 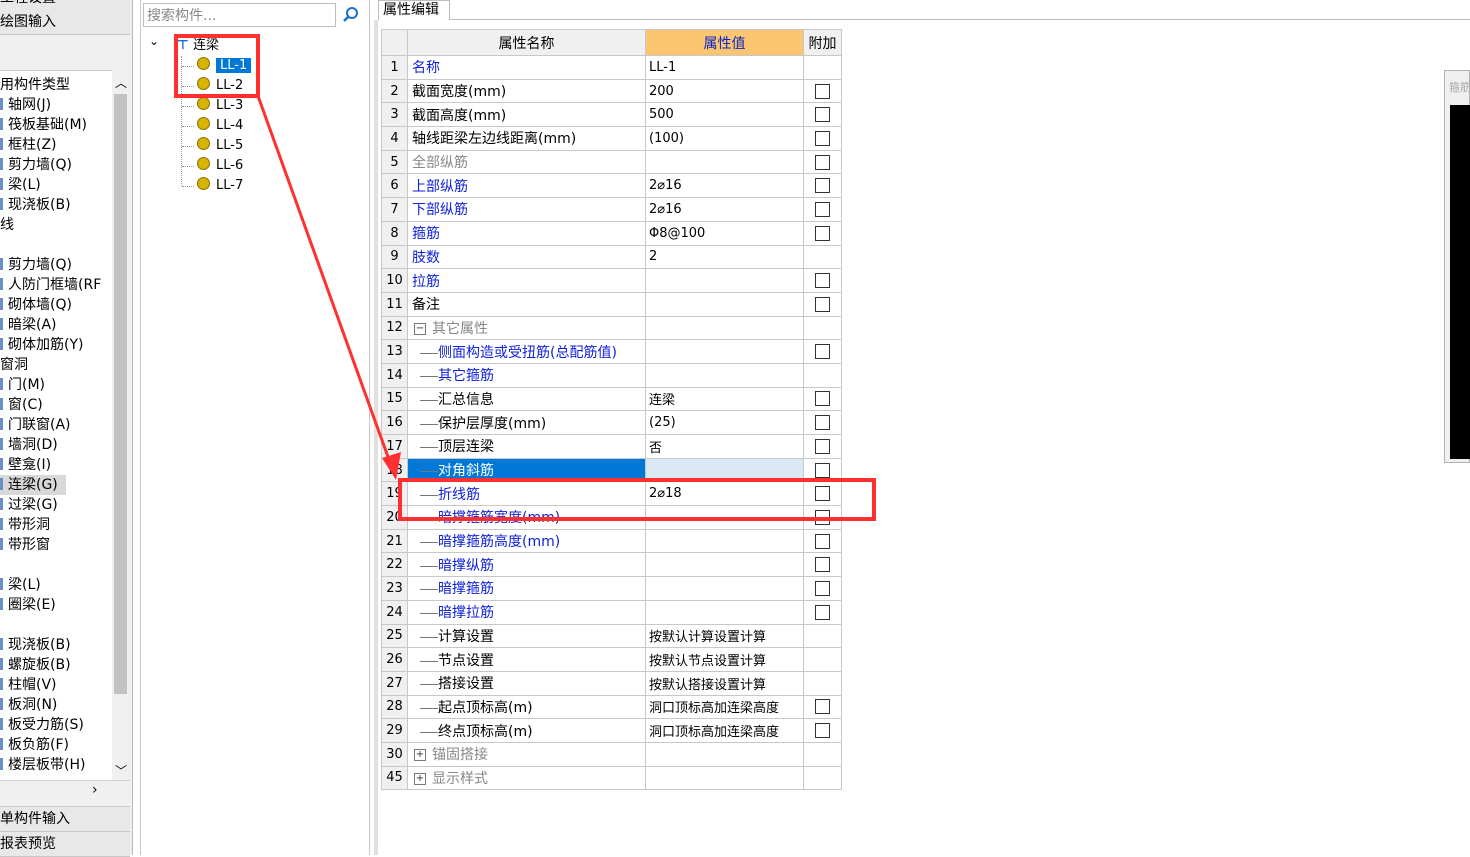 I want to click on table-row: 30 + 锚固搭接, so click(x=611, y=754).